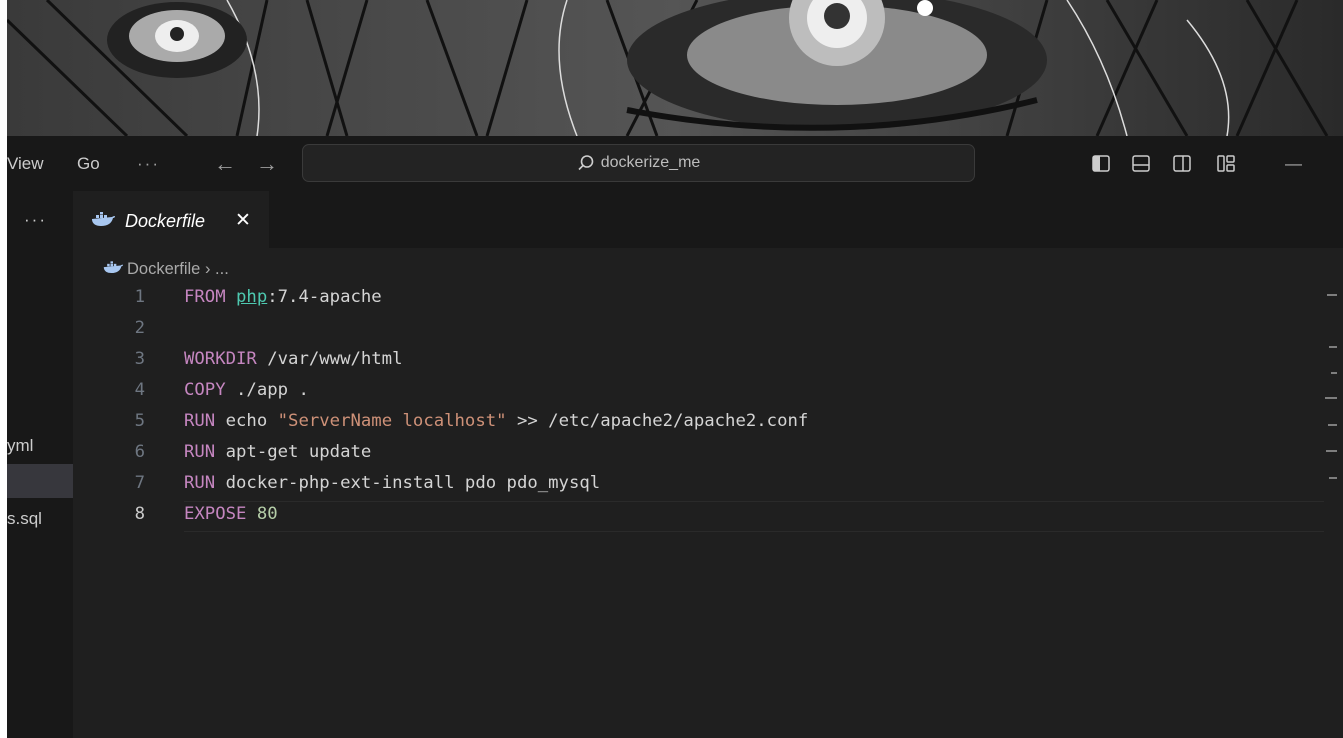 The width and height of the screenshot is (1343, 738). What do you see at coordinates (25, 163) in the screenshot?
I see `menu-view: View` at bounding box center [25, 163].